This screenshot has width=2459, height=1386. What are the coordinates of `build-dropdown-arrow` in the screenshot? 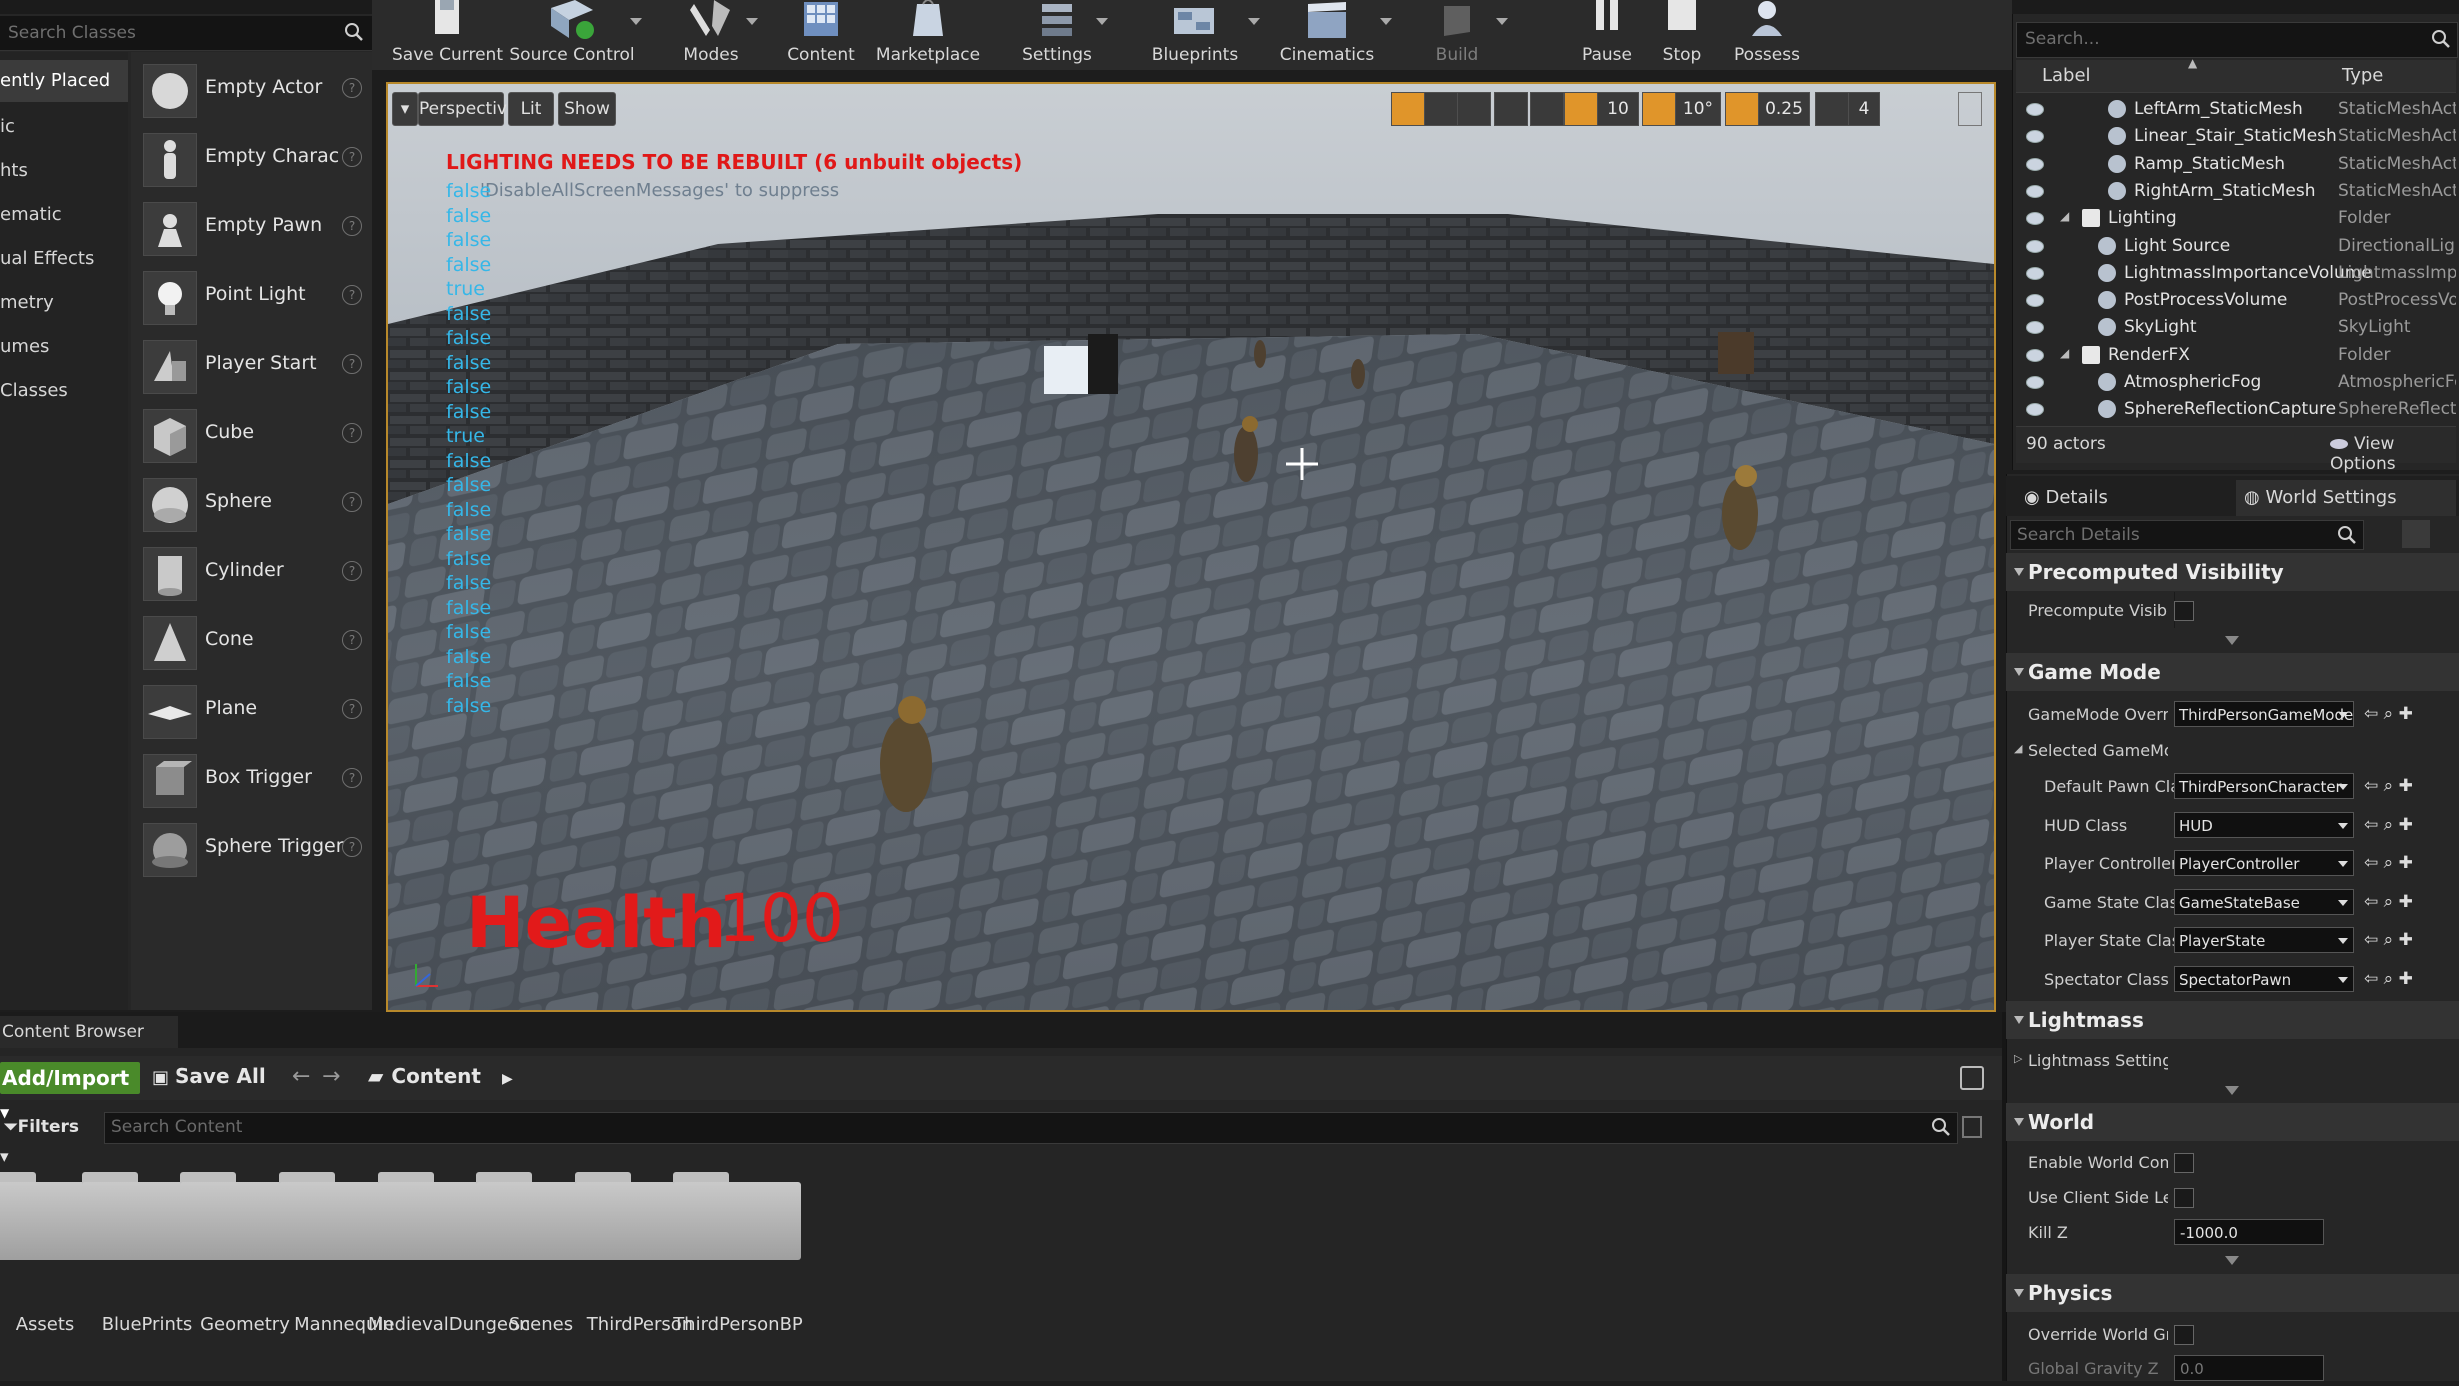 It's located at (1502, 21).